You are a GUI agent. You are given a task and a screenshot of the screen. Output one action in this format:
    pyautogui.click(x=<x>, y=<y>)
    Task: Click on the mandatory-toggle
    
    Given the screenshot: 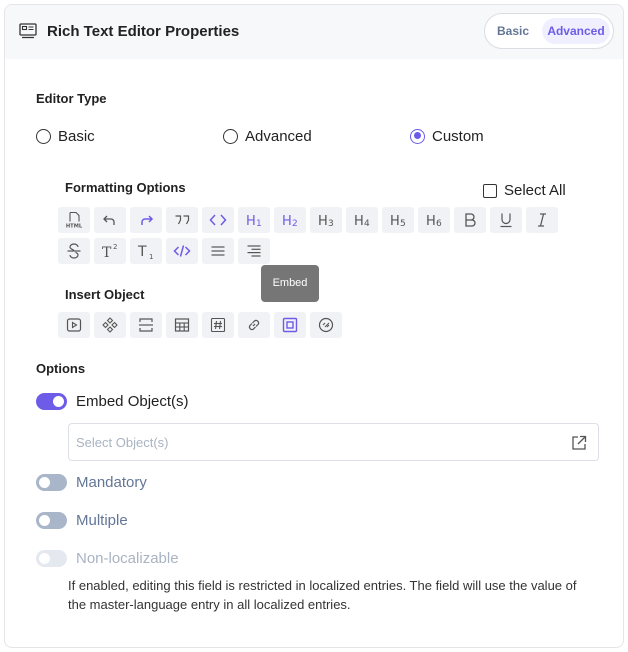 What is the action you would take?
    pyautogui.click(x=51, y=482)
    